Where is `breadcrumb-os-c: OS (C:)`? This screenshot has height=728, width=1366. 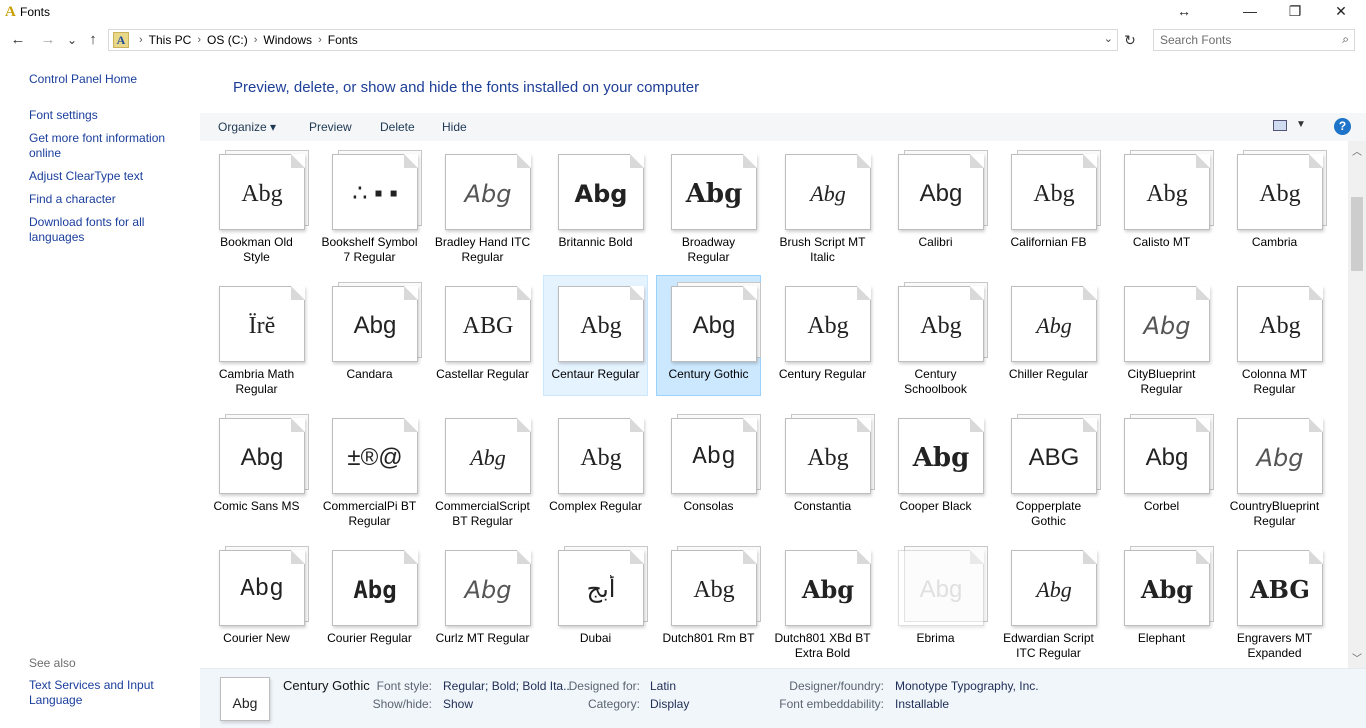 breadcrumb-os-c: OS (C:) is located at coordinates (227, 40).